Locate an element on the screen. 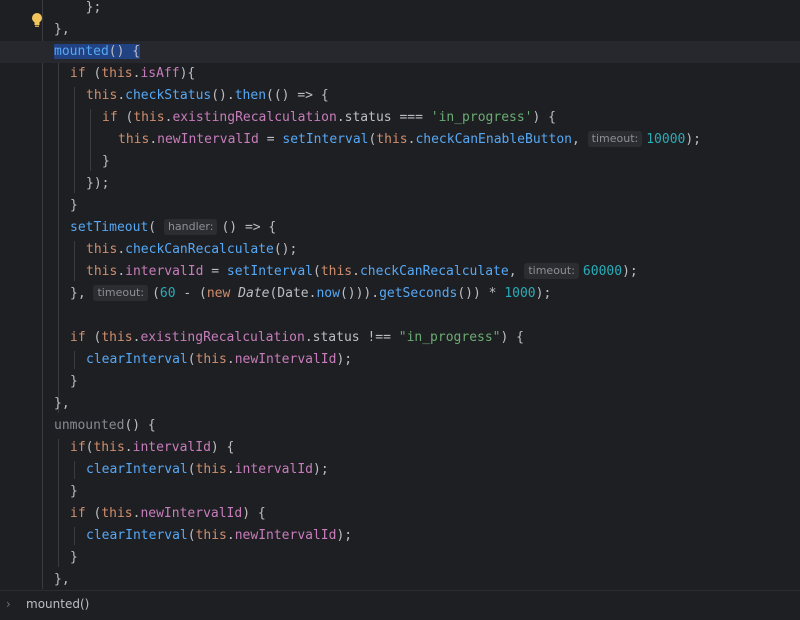 The height and width of the screenshot is (620, 800). code-line: if (this.isAff){ is located at coordinates (400, 74).